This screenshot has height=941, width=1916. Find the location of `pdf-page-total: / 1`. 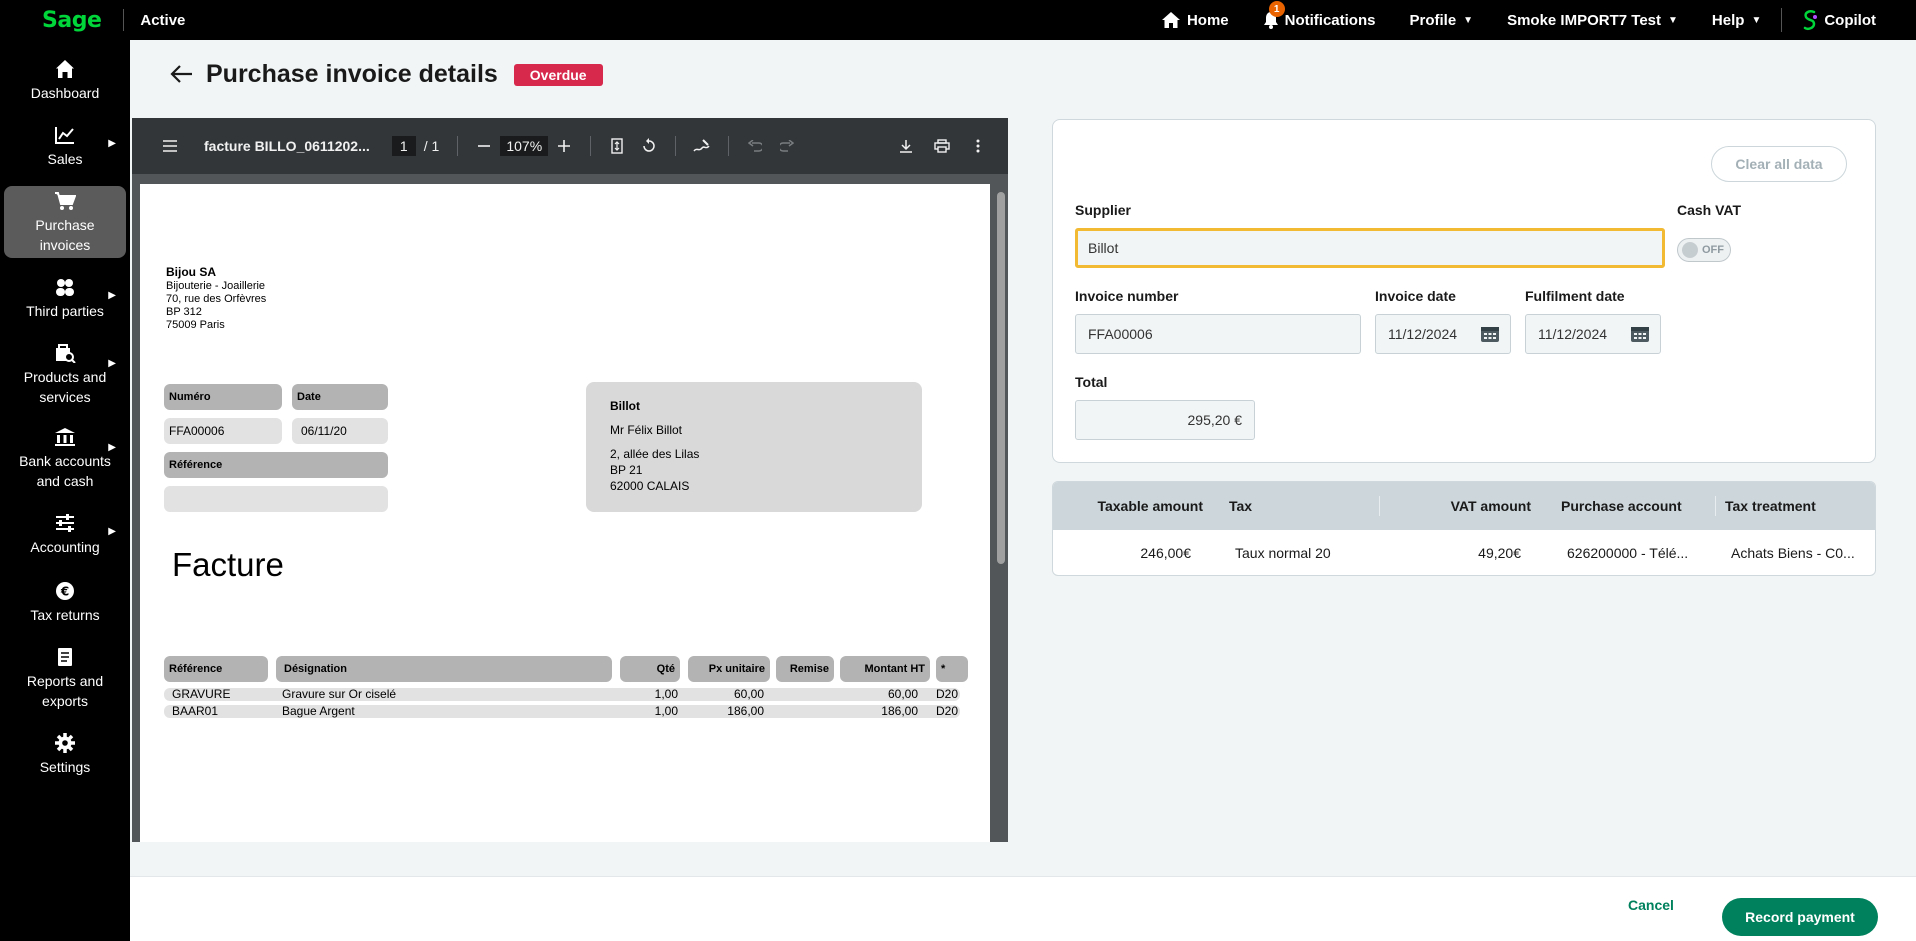

pdf-page-total: / 1 is located at coordinates (431, 146).